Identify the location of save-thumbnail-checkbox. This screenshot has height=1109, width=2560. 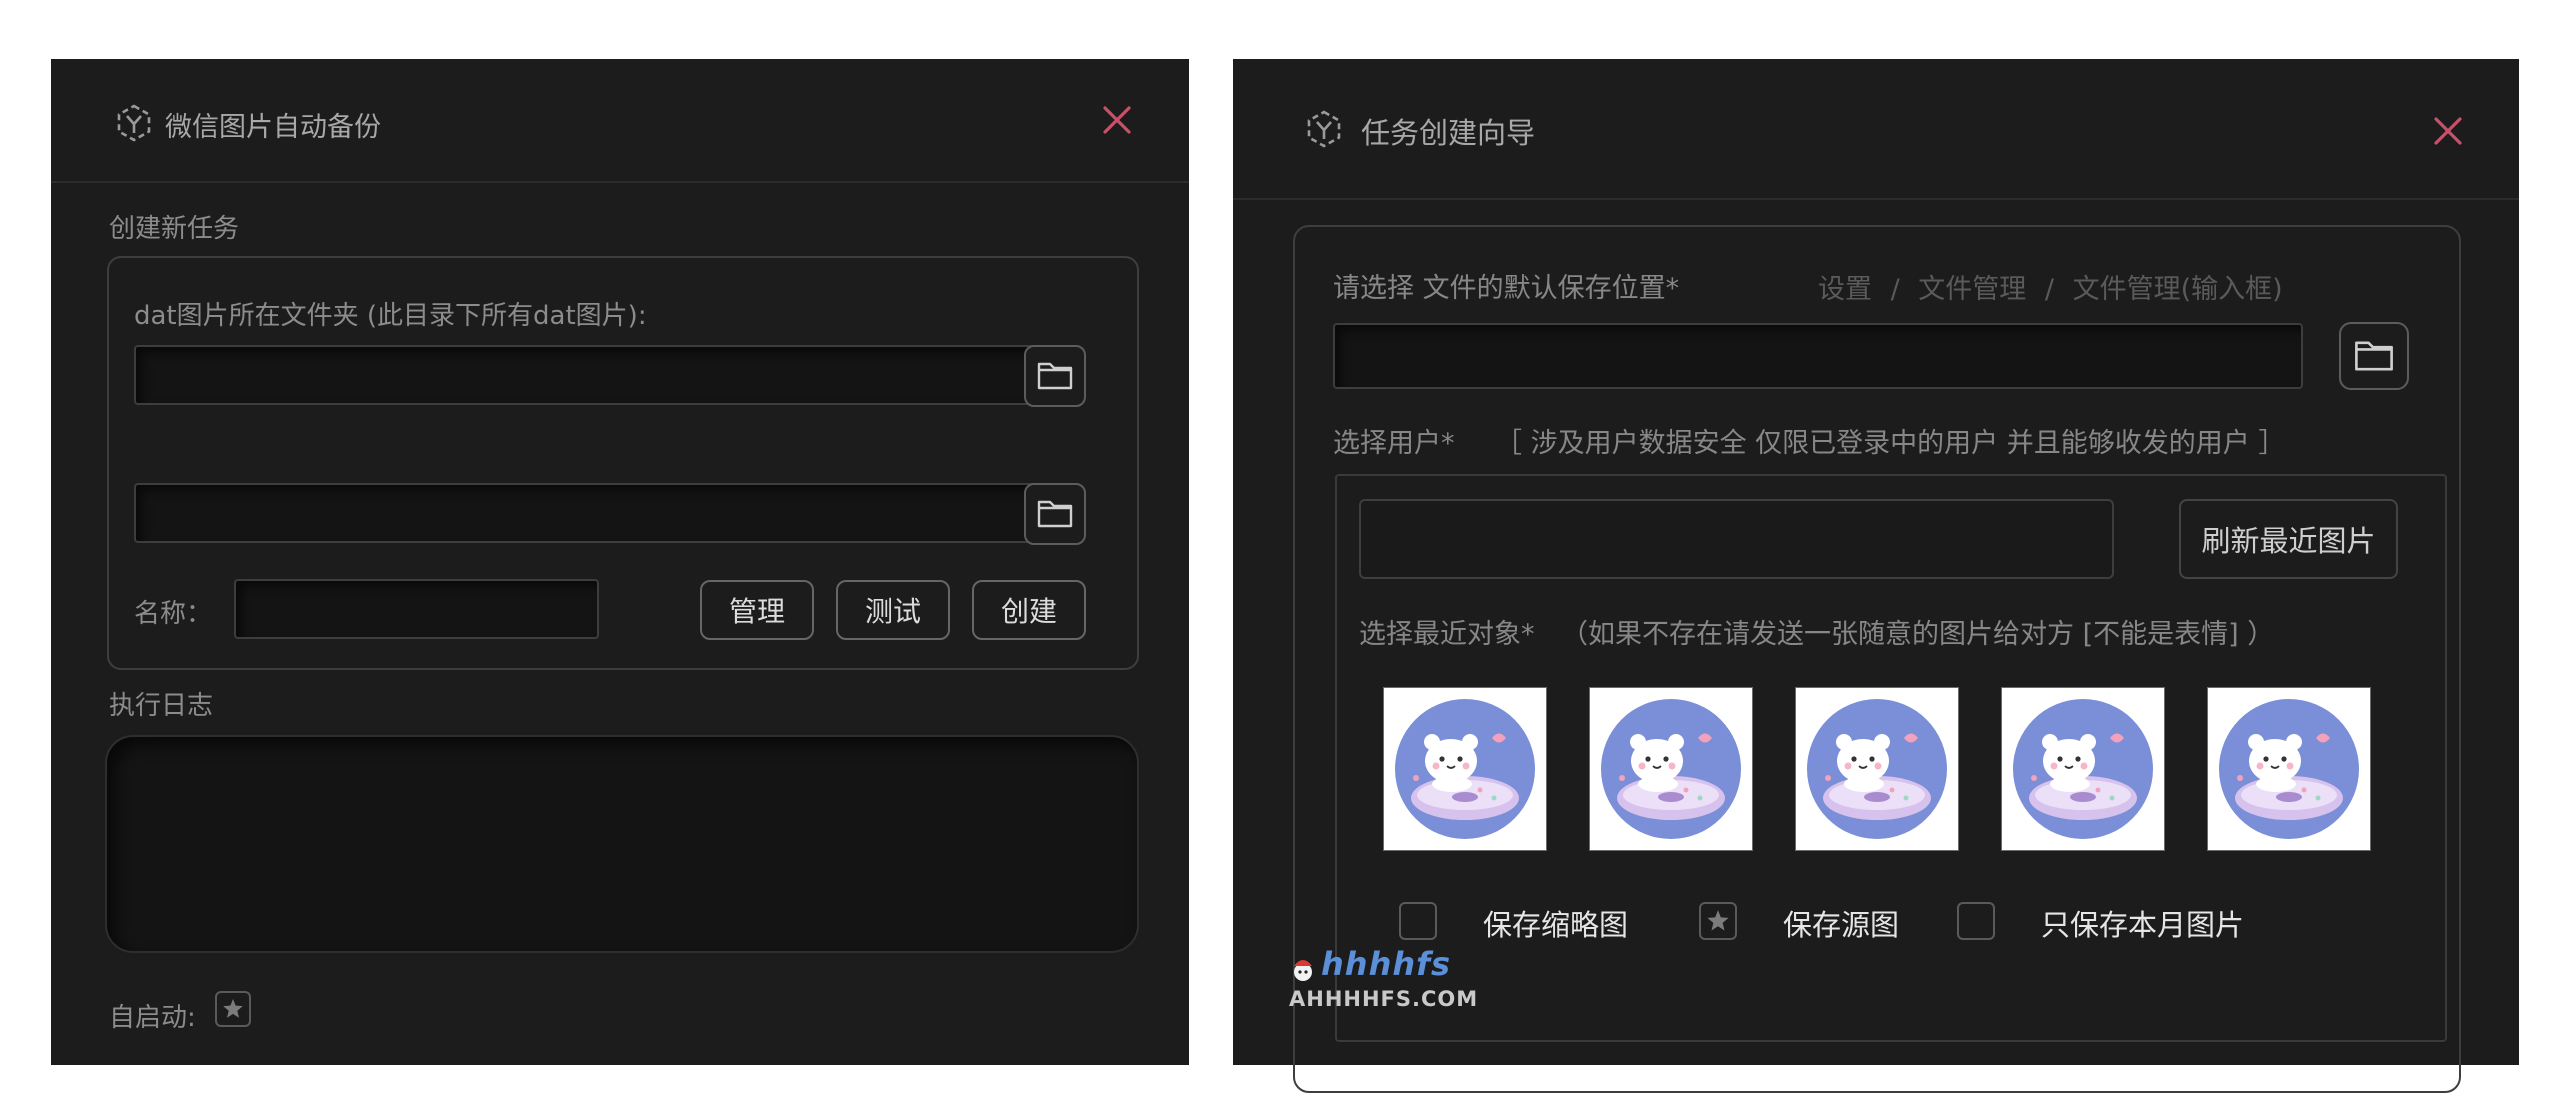
(1418, 921).